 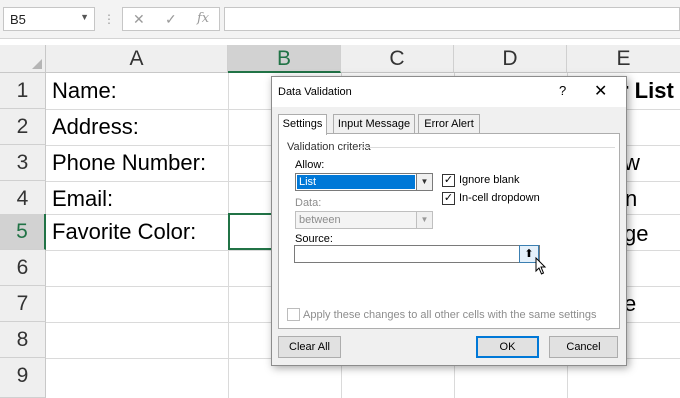 What do you see at coordinates (23, 163) in the screenshot?
I see `row-header-3: 3` at bounding box center [23, 163].